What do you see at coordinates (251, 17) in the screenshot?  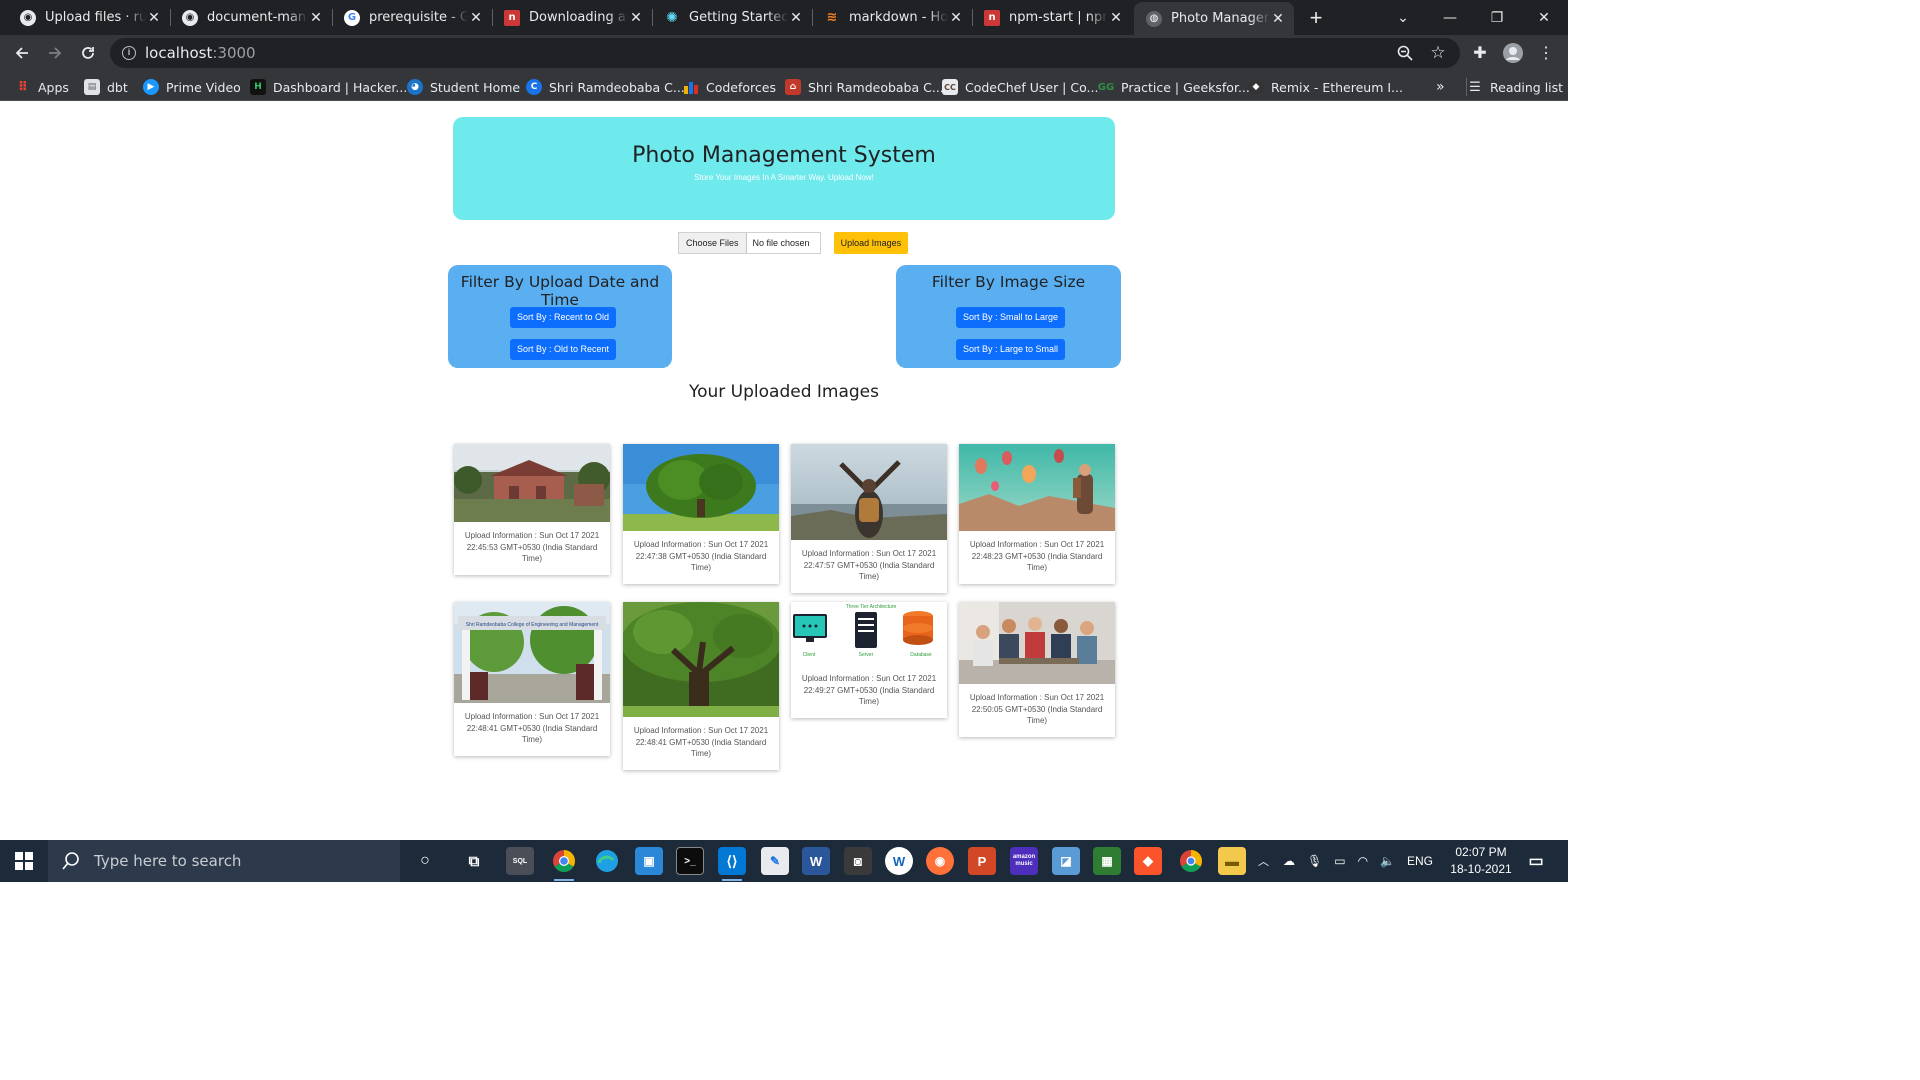 I see `browser-tab: ◉ document-management ✕` at bounding box center [251, 17].